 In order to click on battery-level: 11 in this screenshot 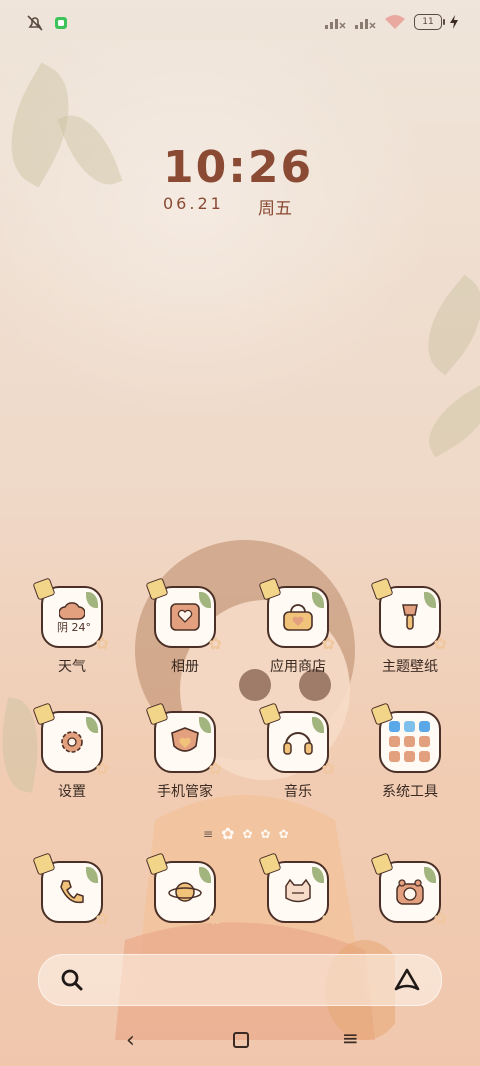, I will do `click(428, 22)`.